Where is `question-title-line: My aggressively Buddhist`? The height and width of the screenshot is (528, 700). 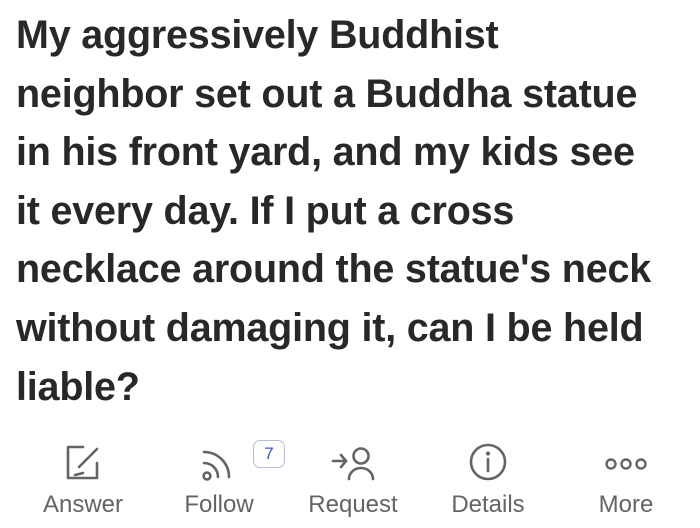
question-title-line: My aggressively Buddhist is located at coordinates (257, 35).